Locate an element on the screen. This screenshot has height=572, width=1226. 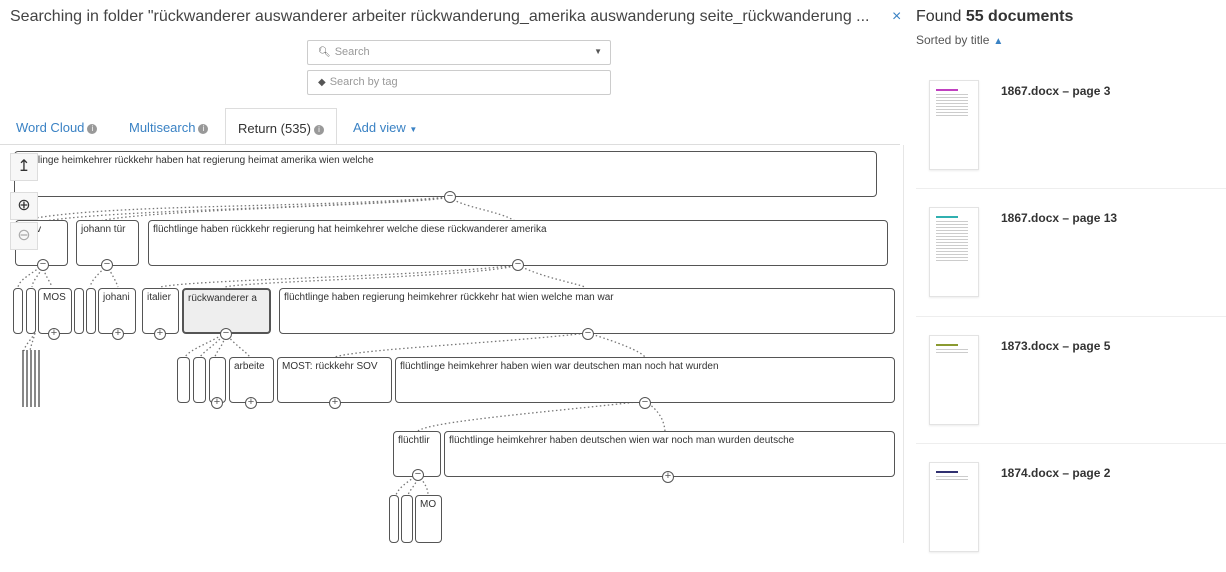
result-title: 1867.docx – page 3 is located at coordinates (1055, 91).